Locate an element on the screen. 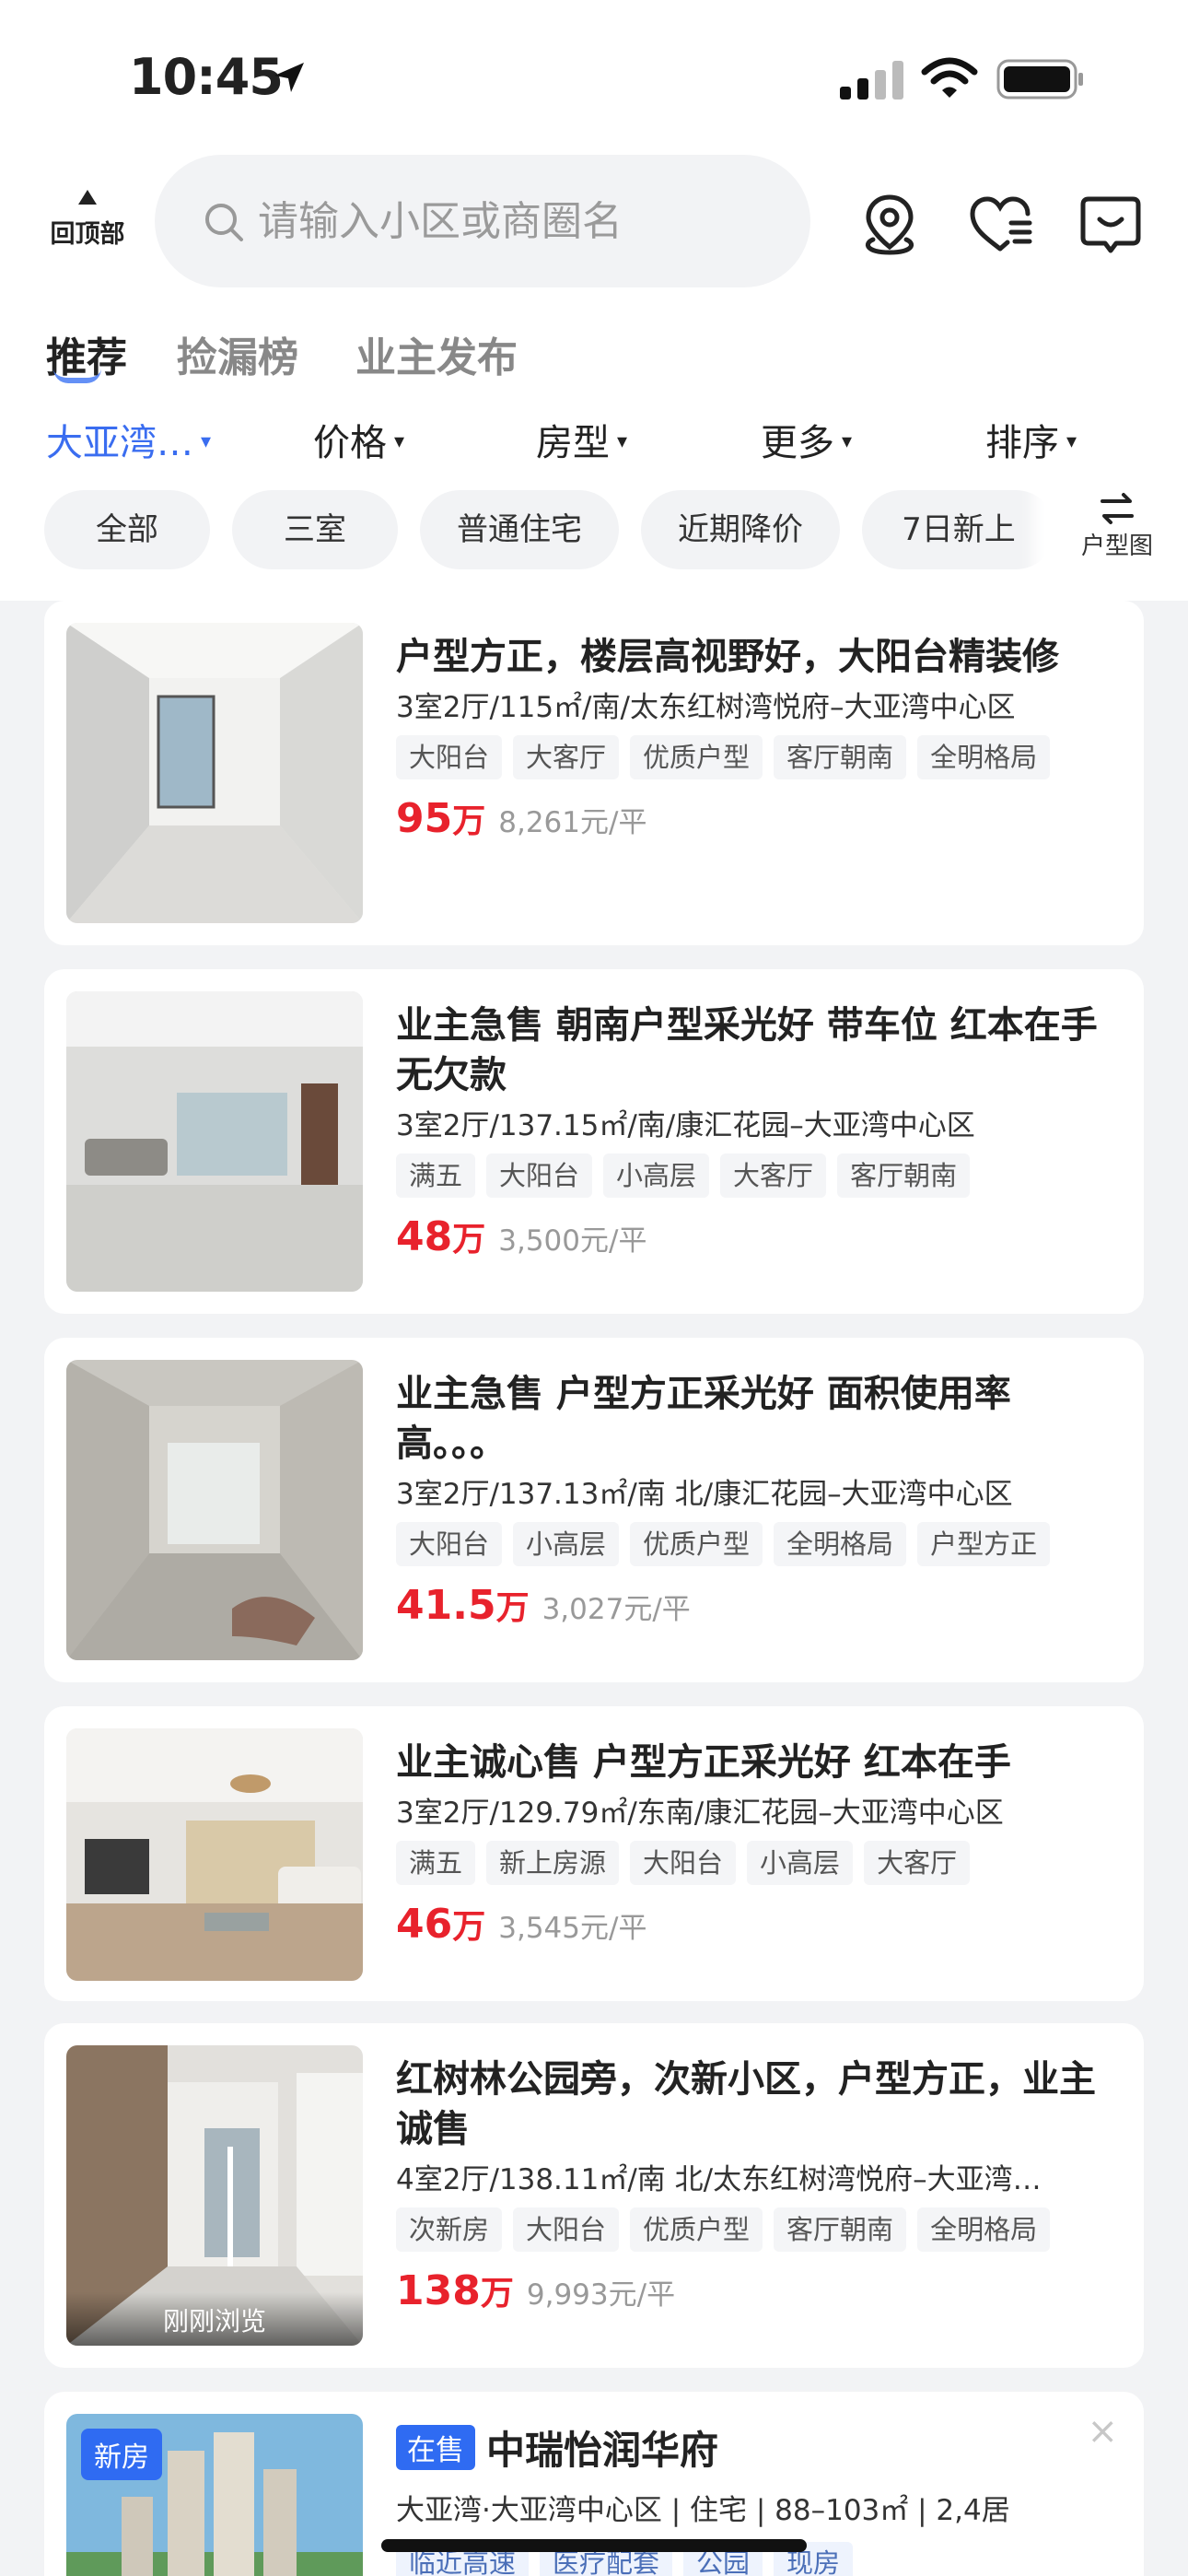  search-input is located at coordinates (516, 221).